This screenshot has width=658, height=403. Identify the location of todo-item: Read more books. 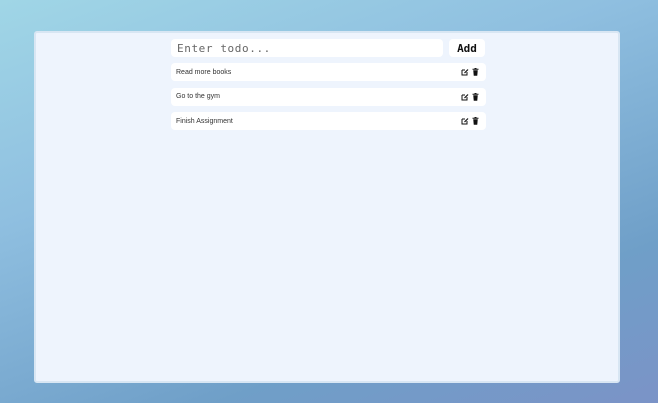
(328, 72).